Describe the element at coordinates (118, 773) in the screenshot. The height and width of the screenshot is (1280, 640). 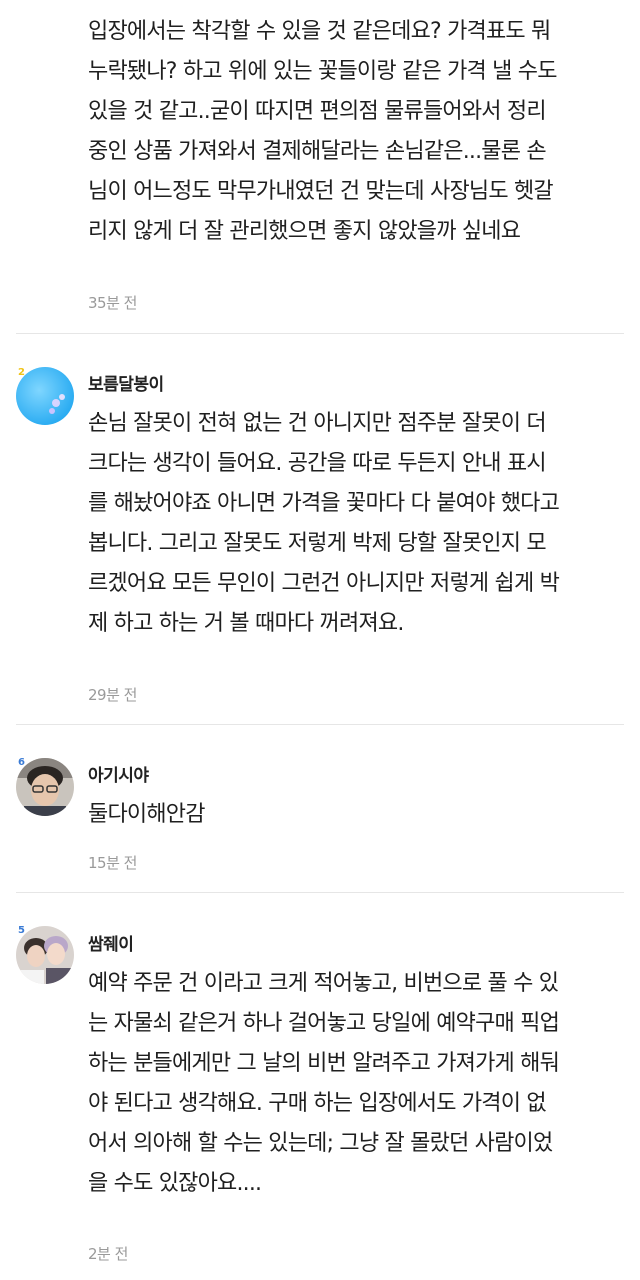
I see `comment-author: 아기시야` at that location.